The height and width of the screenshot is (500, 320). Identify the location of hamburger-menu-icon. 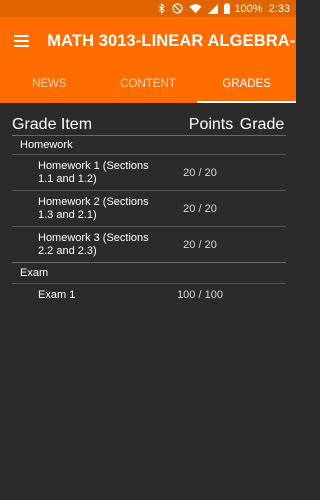
(22, 41).